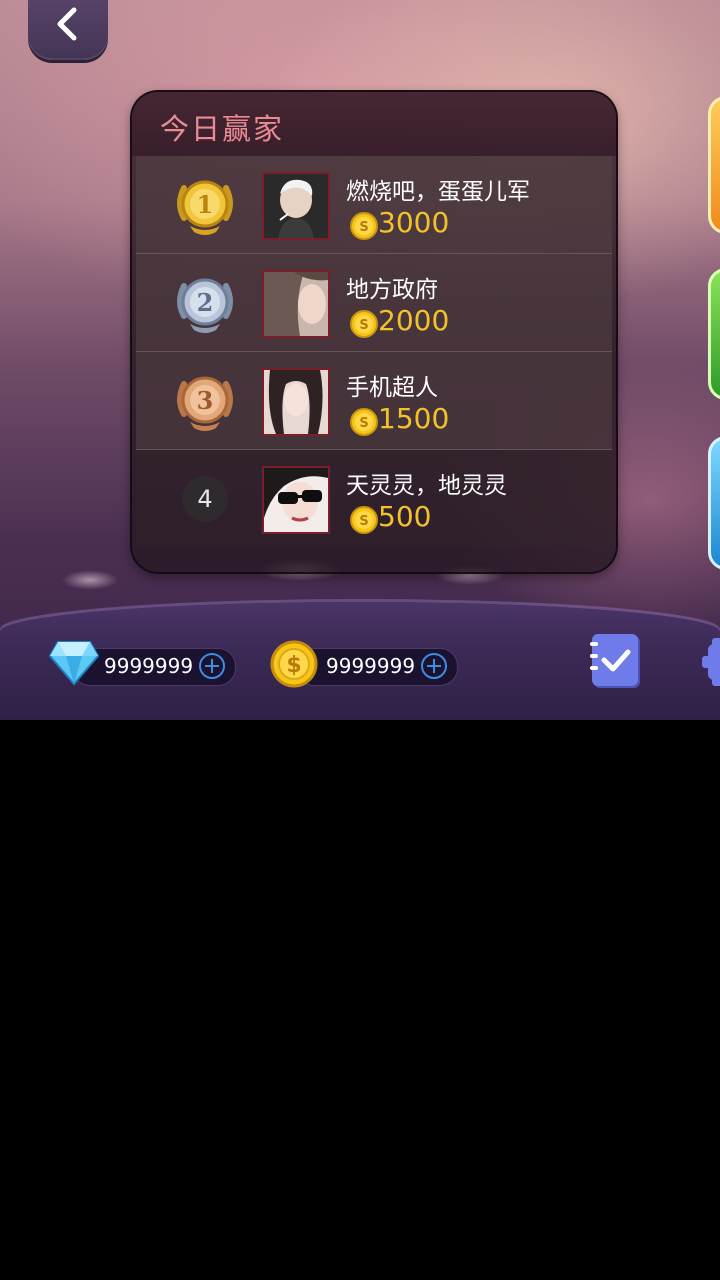 This screenshot has width=720, height=1280. What do you see at coordinates (205, 499) in the screenshot?
I see `rank-number-badge: 4` at bounding box center [205, 499].